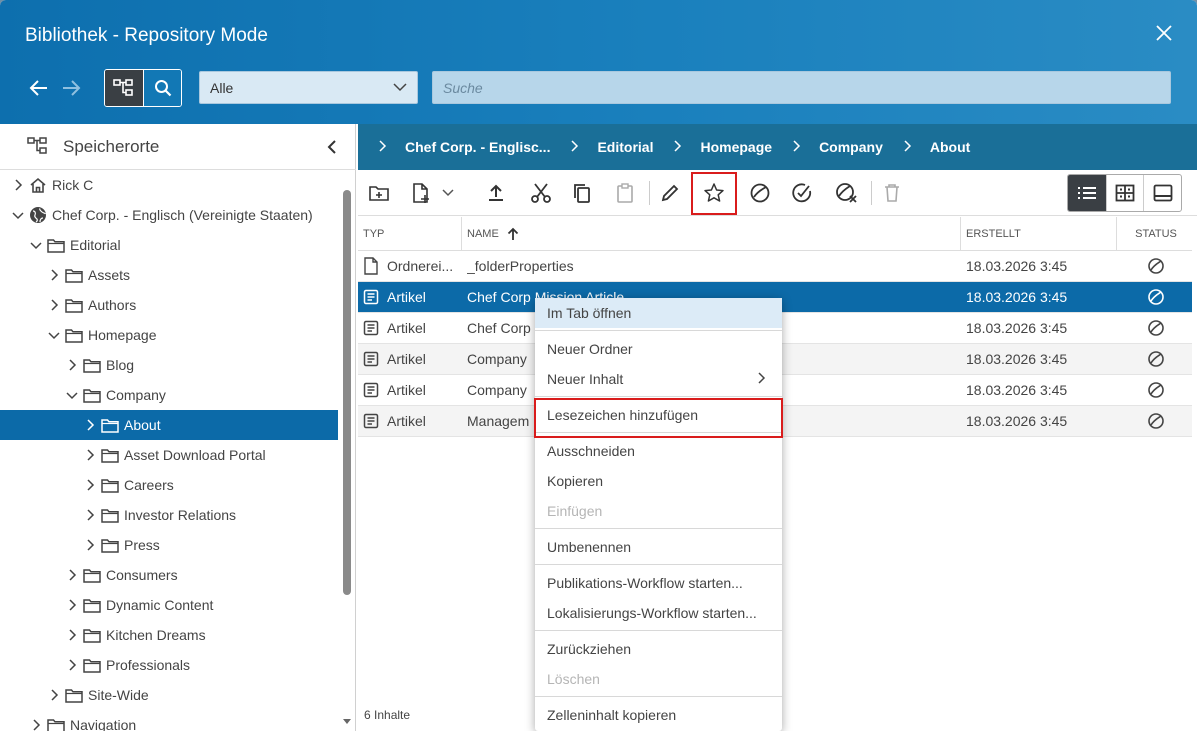 This screenshot has height=731, width=1197. What do you see at coordinates (658, 649) in the screenshot?
I see `menu-item: Zurückziehen` at bounding box center [658, 649].